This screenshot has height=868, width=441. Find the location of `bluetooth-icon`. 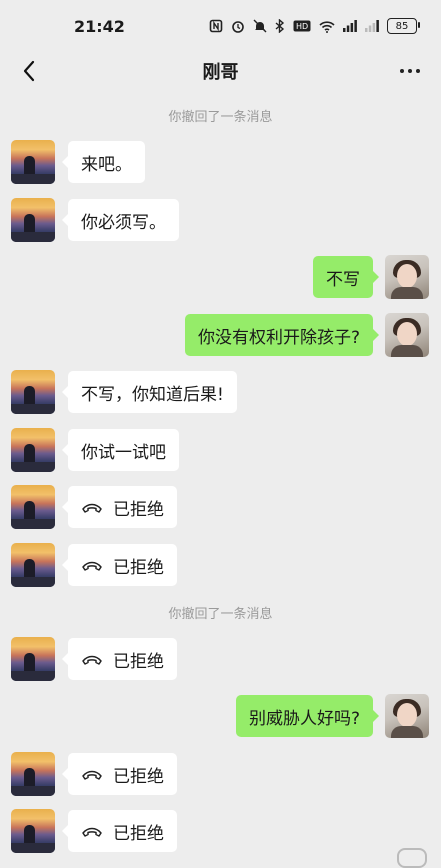

bluetooth-icon is located at coordinates (280, 26).